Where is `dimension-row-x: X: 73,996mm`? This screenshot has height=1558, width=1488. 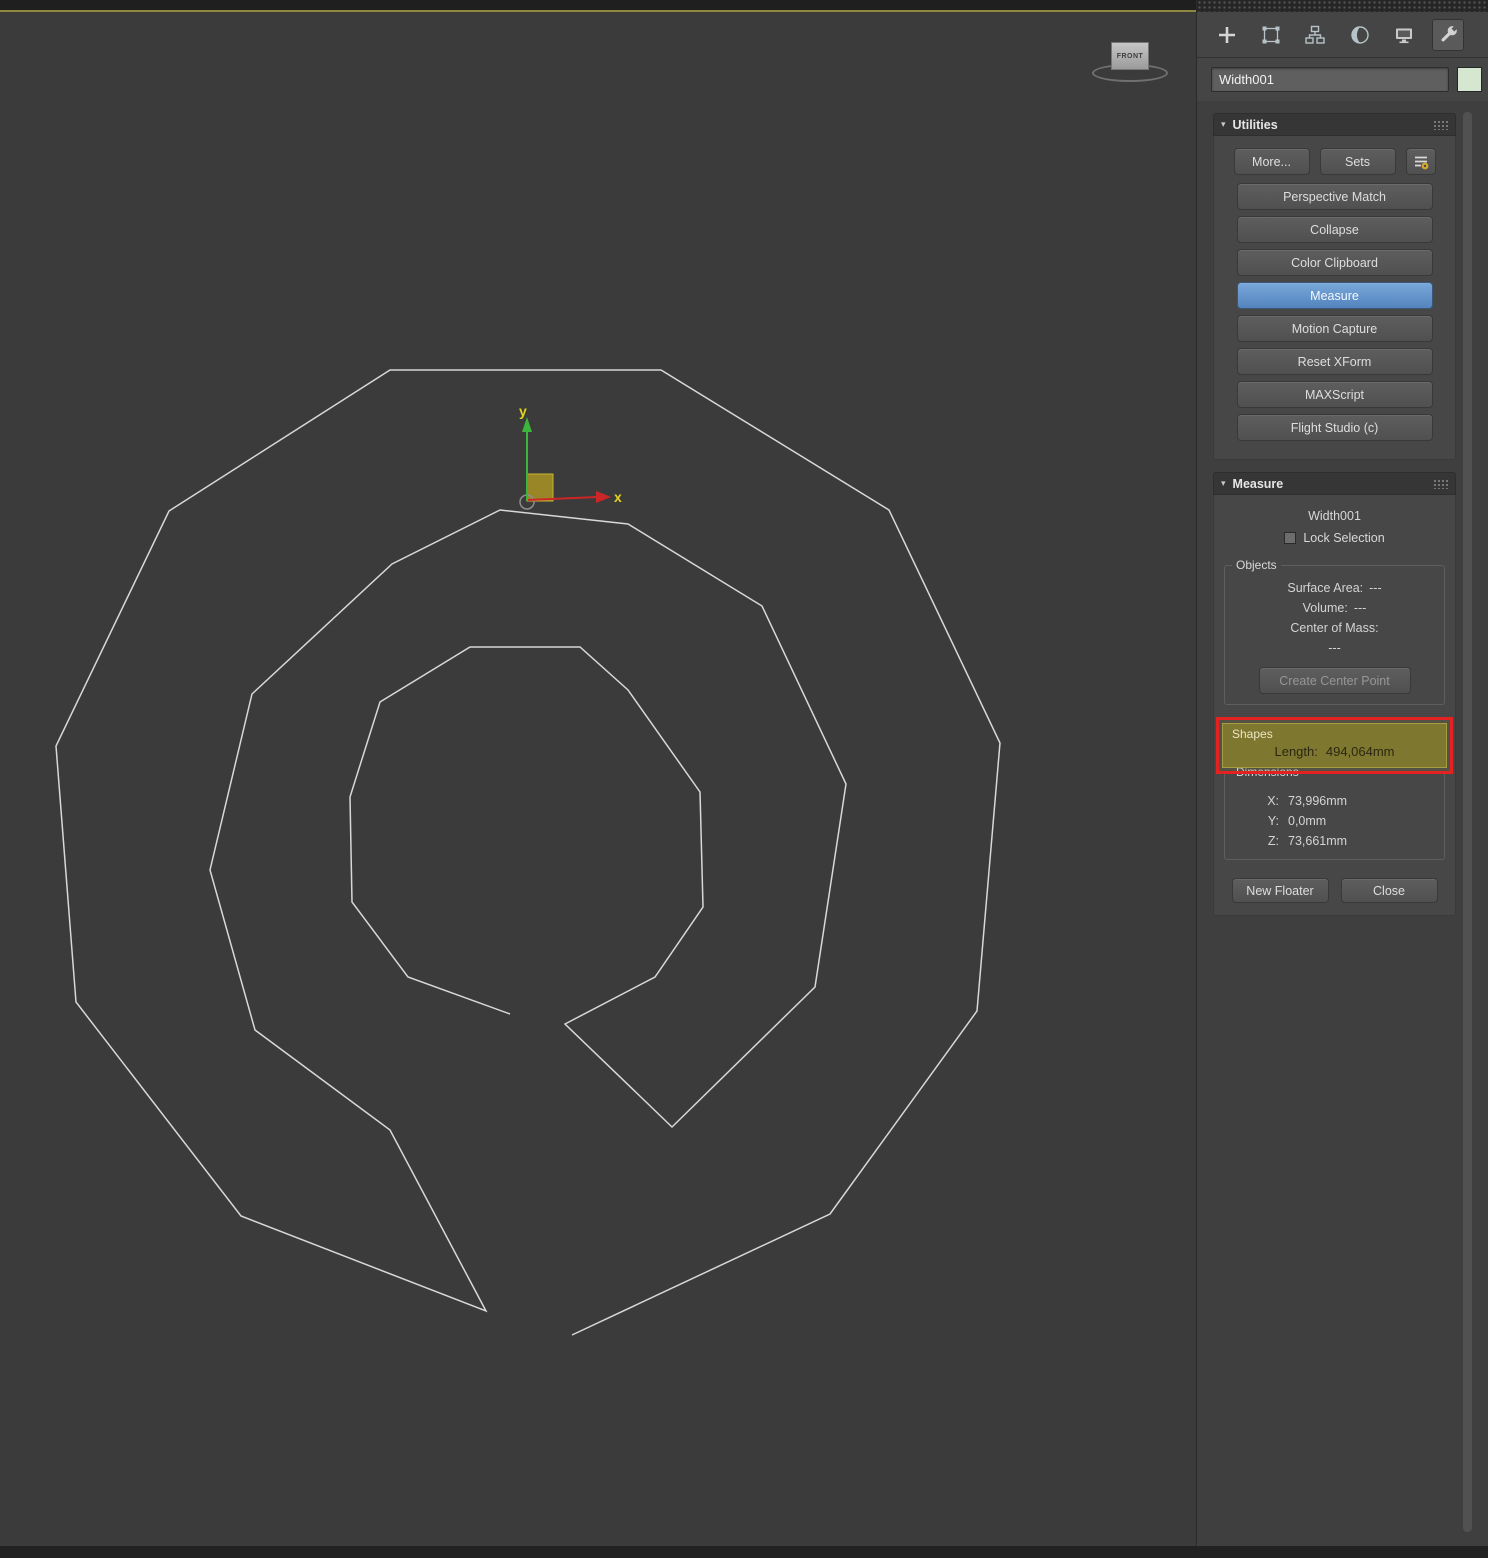
dimension-row-x: X: 73,996mm is located at coordinates (1334, 801).